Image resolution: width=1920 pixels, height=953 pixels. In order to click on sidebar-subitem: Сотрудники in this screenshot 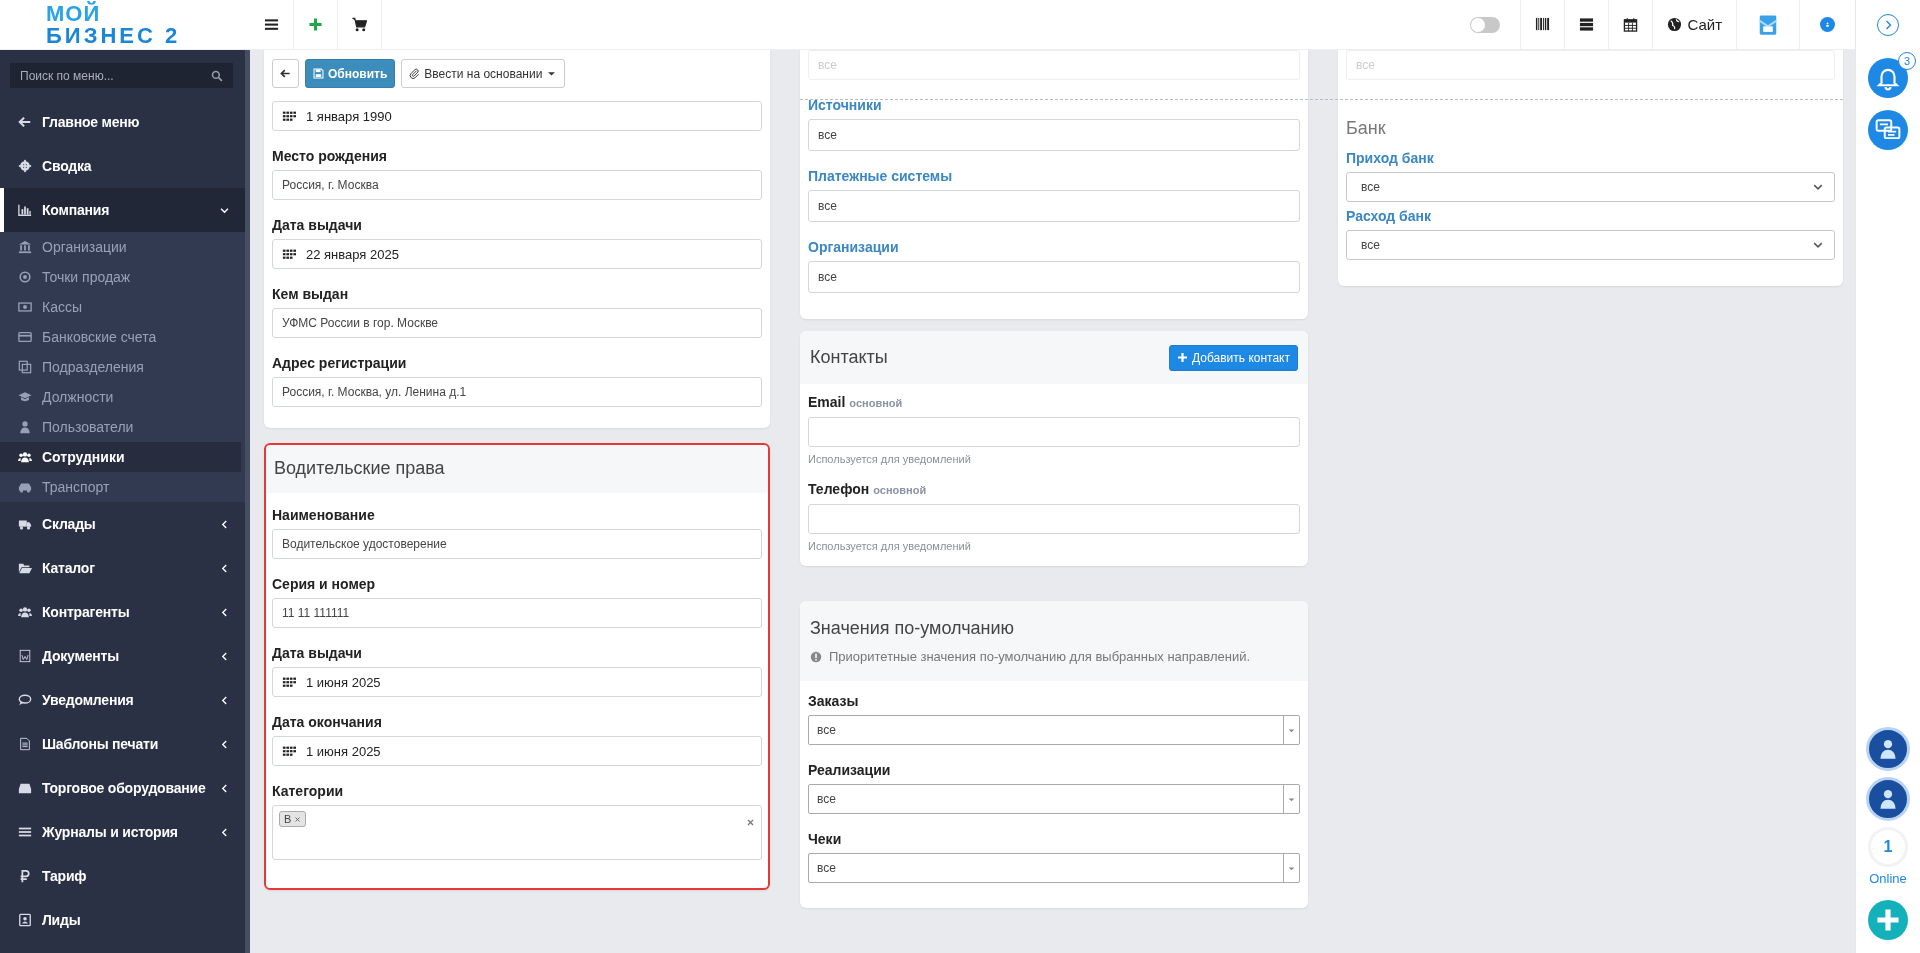, I will do `click(120, 457)`.